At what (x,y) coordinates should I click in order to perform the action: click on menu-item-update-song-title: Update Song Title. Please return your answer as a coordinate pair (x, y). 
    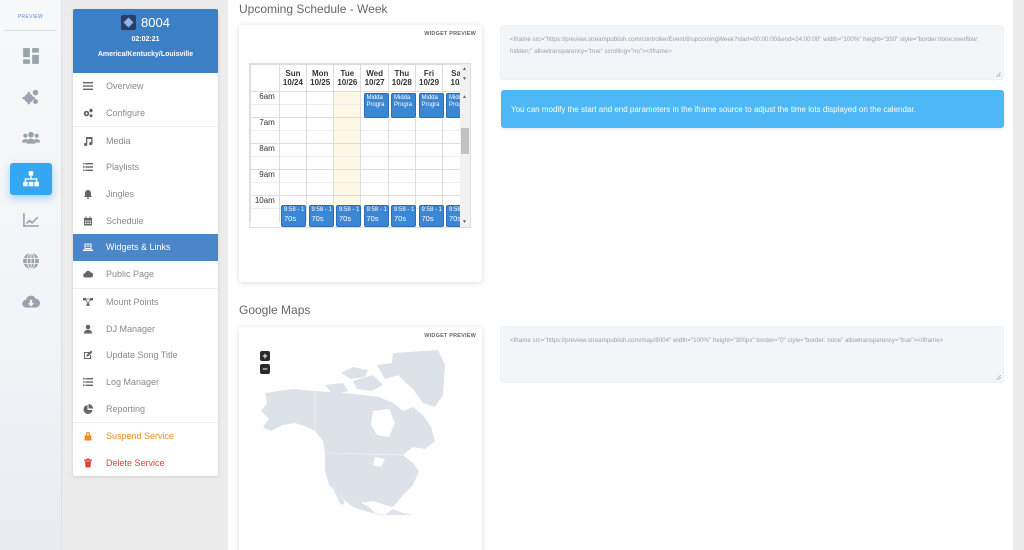
    Looking at the image, I should click on (145, 355).